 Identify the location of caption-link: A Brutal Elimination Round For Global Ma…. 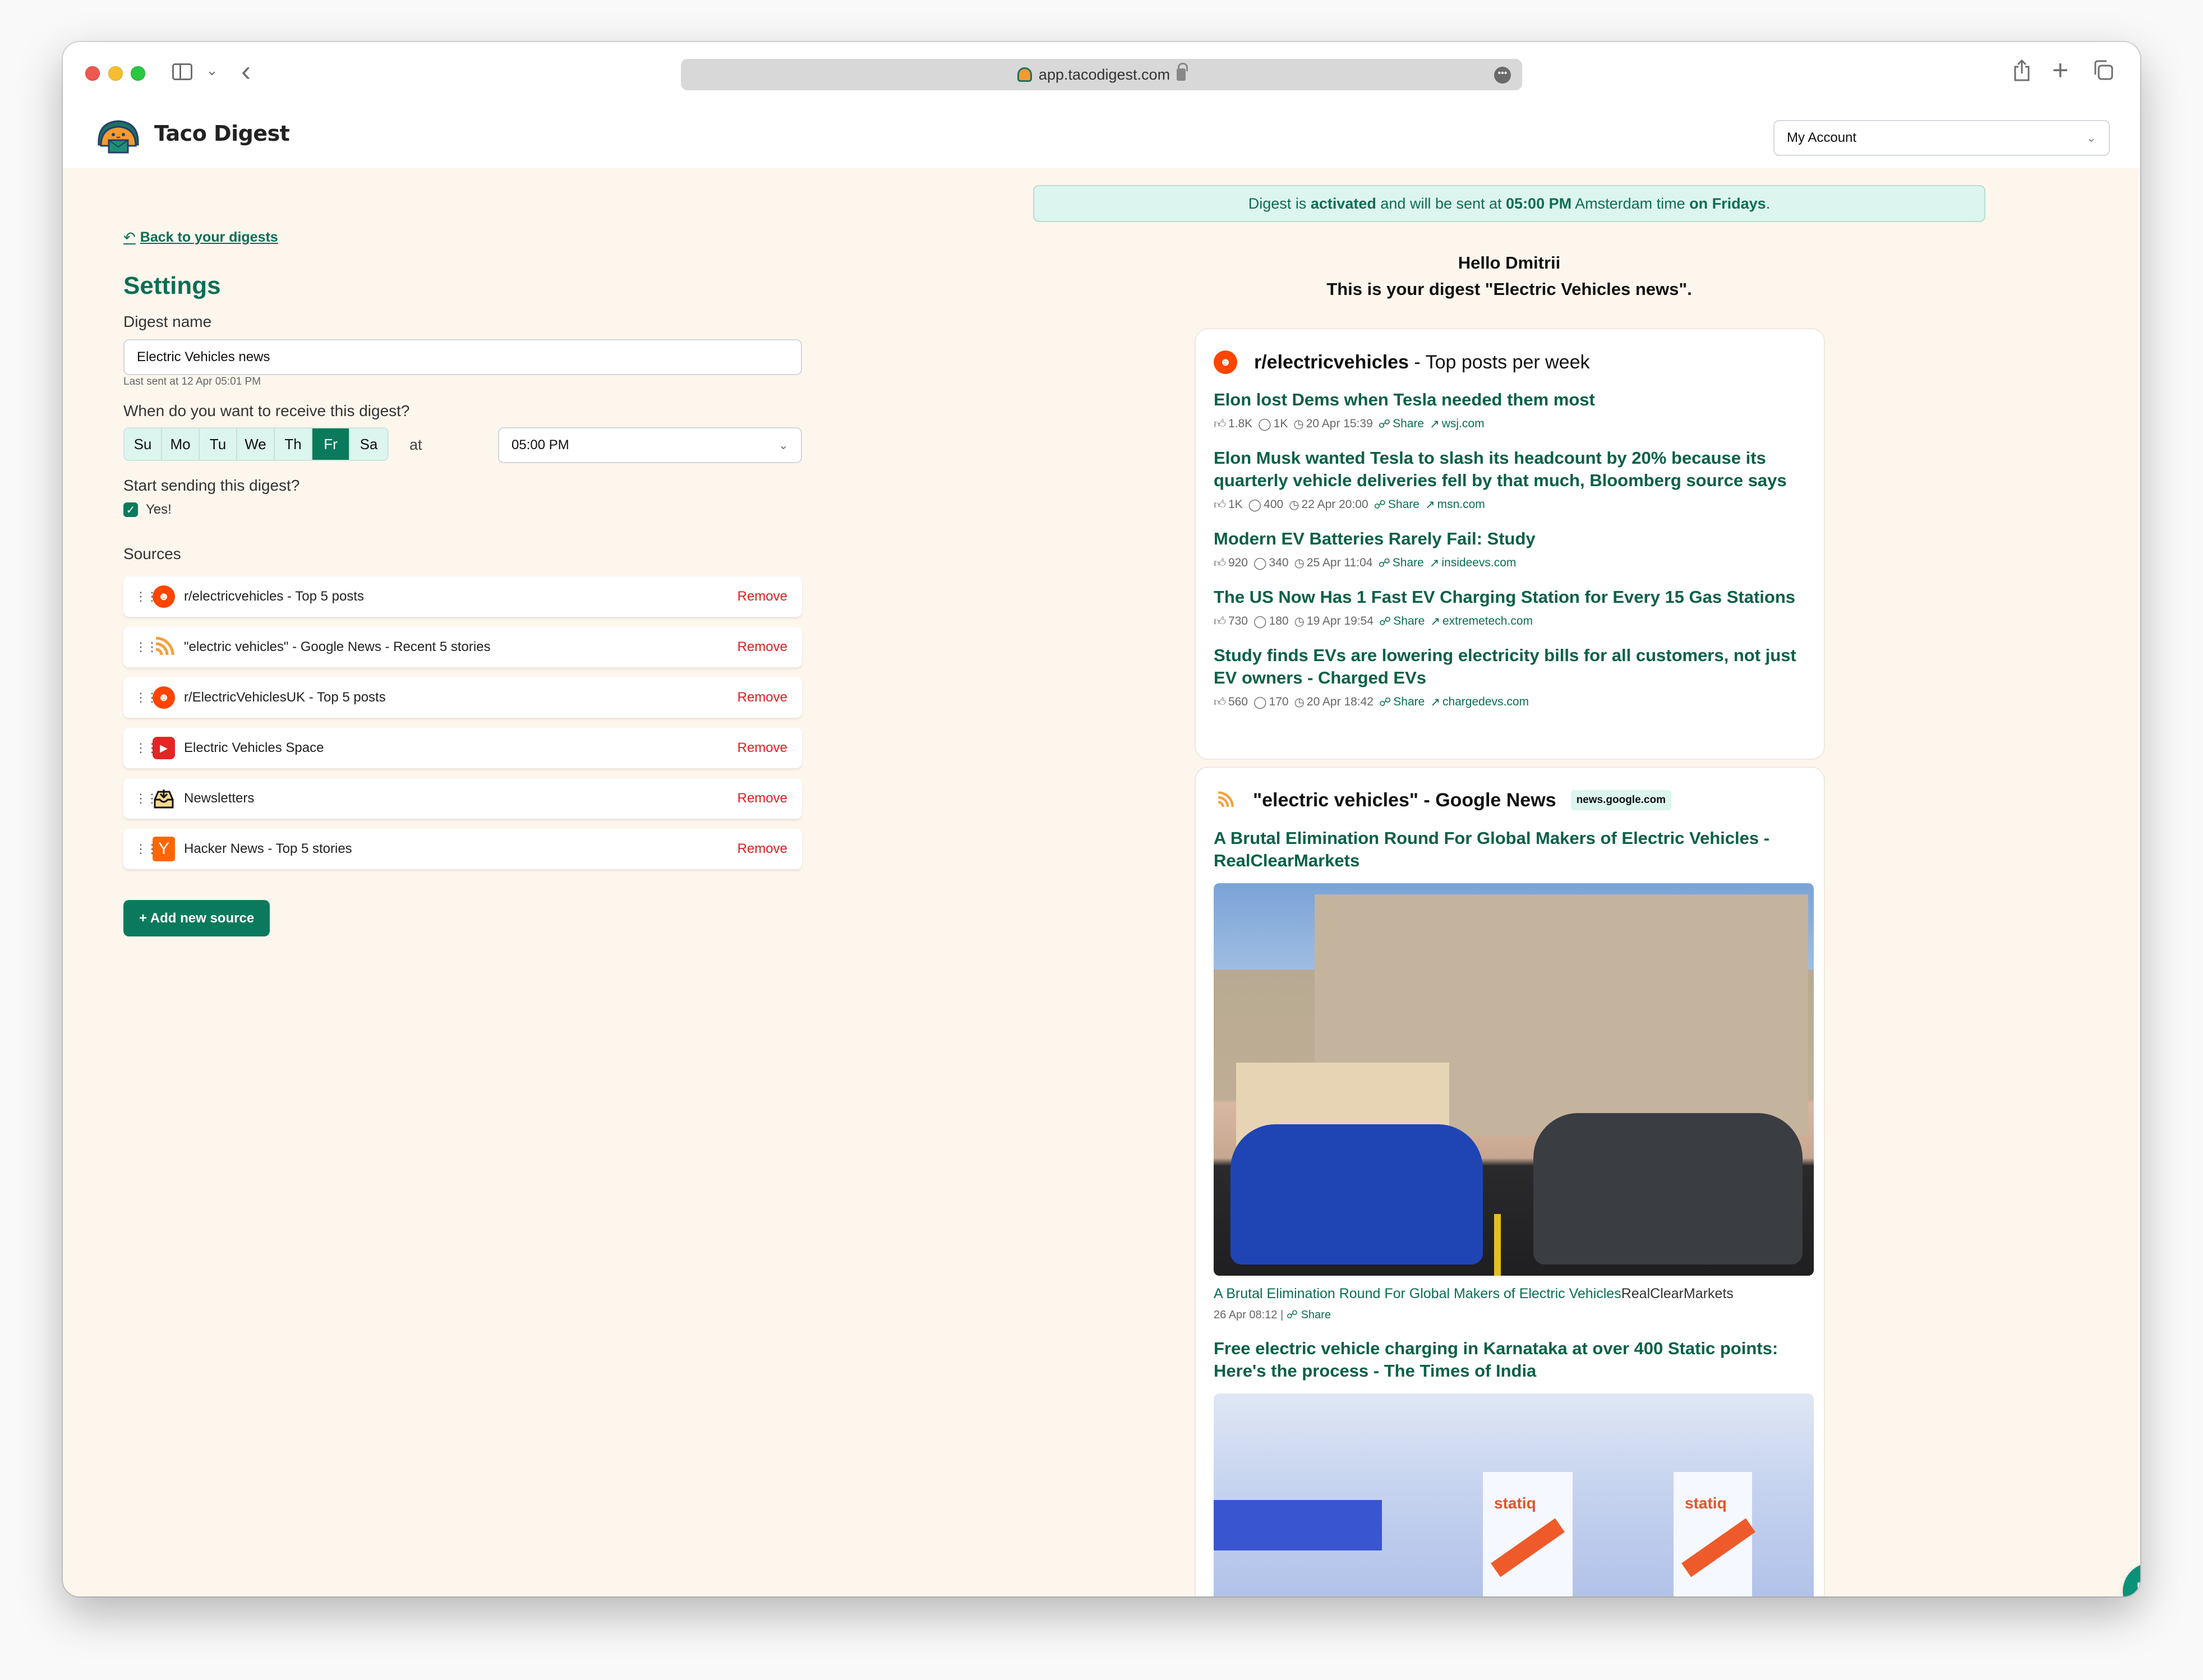
(1417, 1293).